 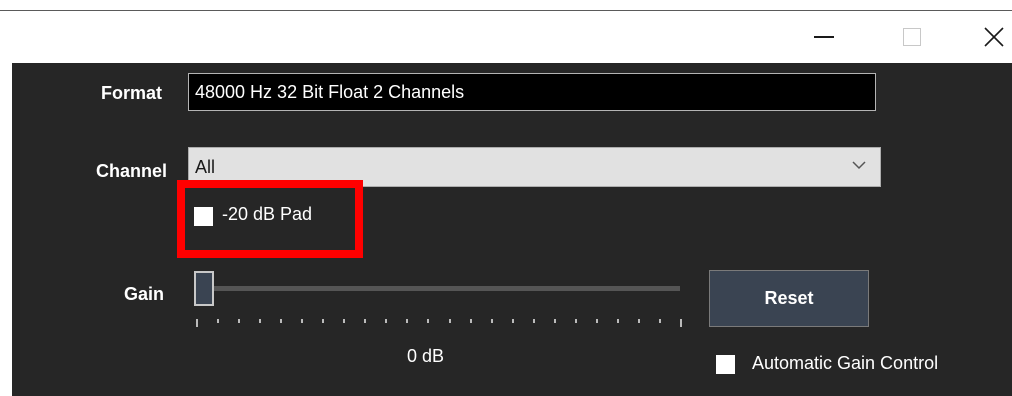 I want to click on maximize-button, so click(x=912, y=37).